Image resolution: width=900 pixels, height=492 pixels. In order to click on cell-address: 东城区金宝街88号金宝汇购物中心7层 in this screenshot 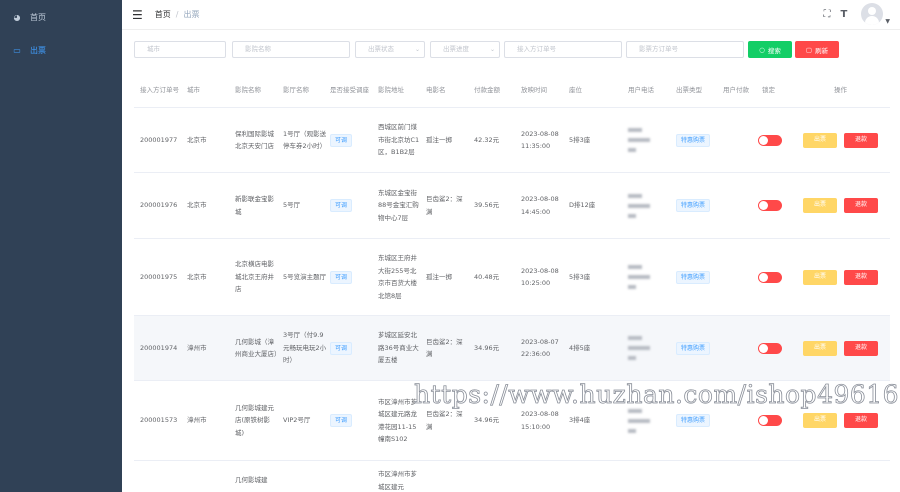, I will do `click(399, 205)`.